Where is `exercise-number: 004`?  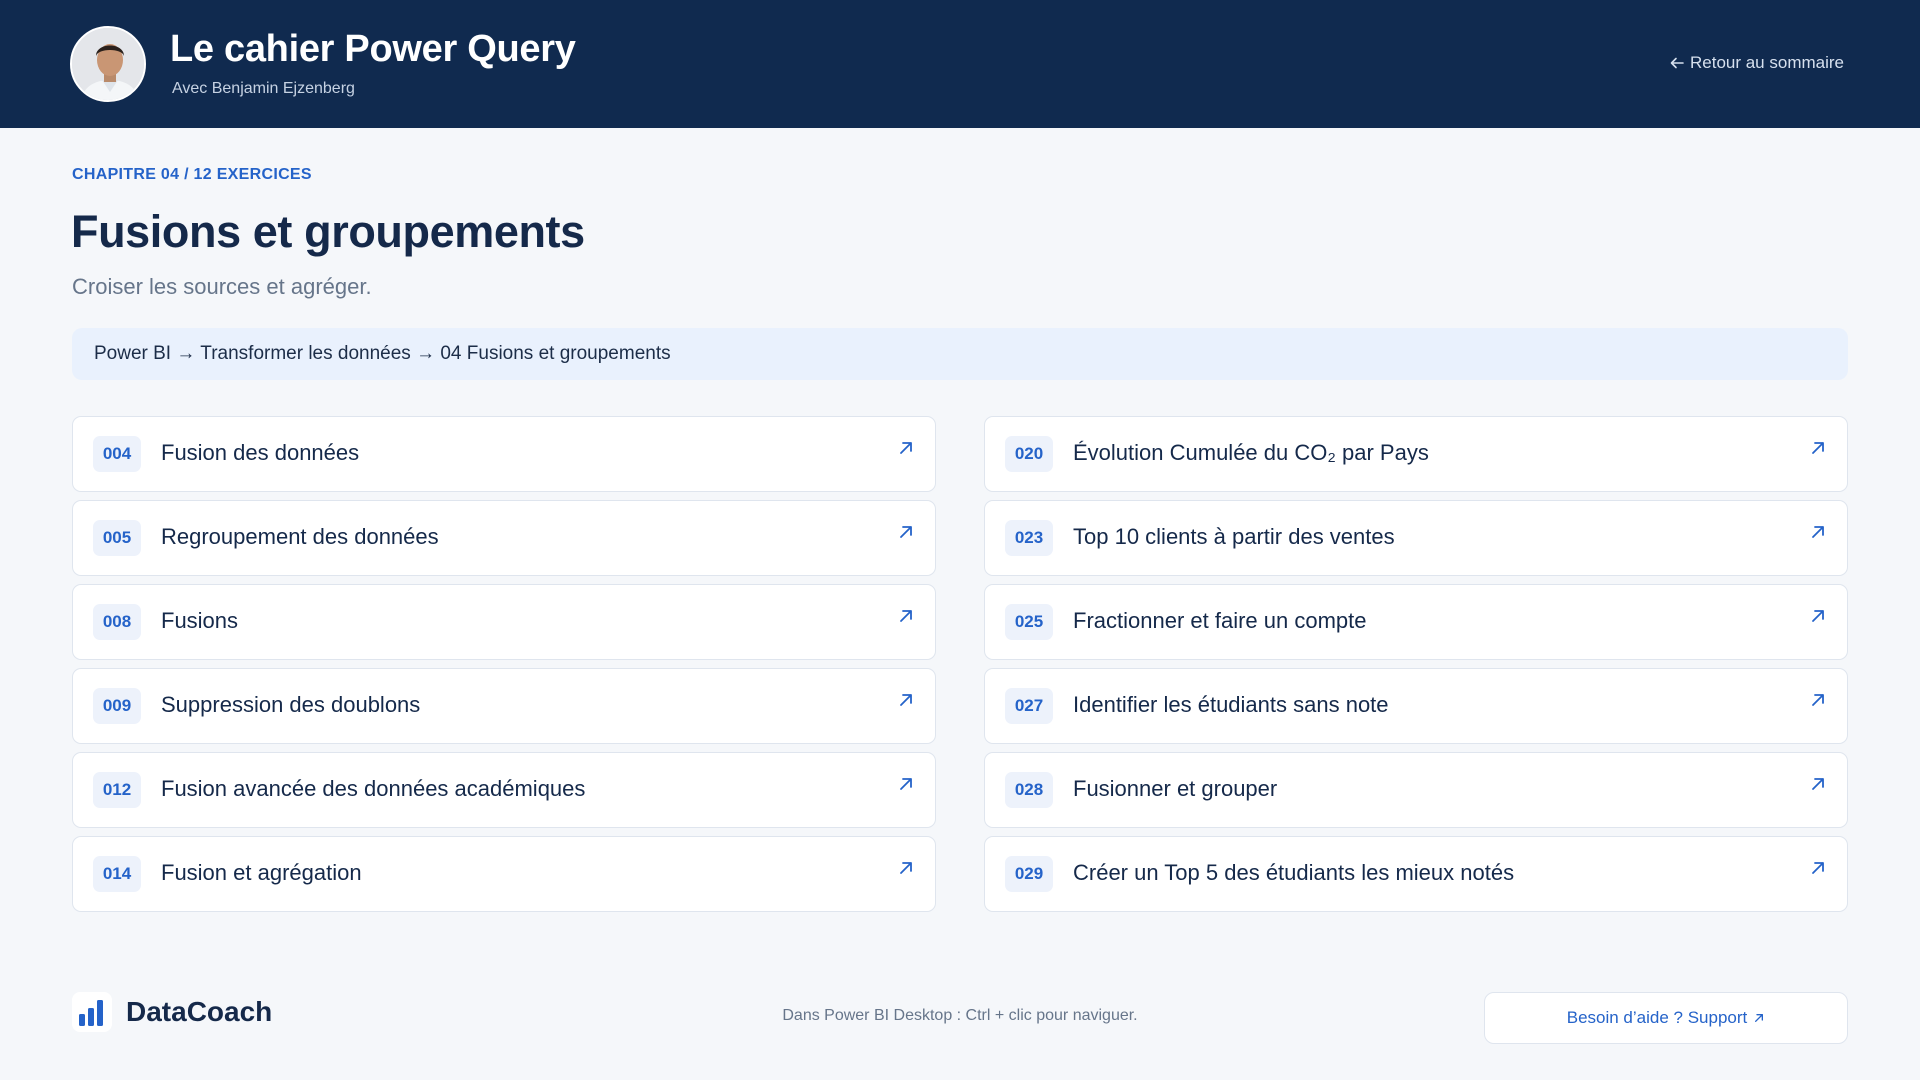
exercise-number: 004 is located at coordinates (117, 454).